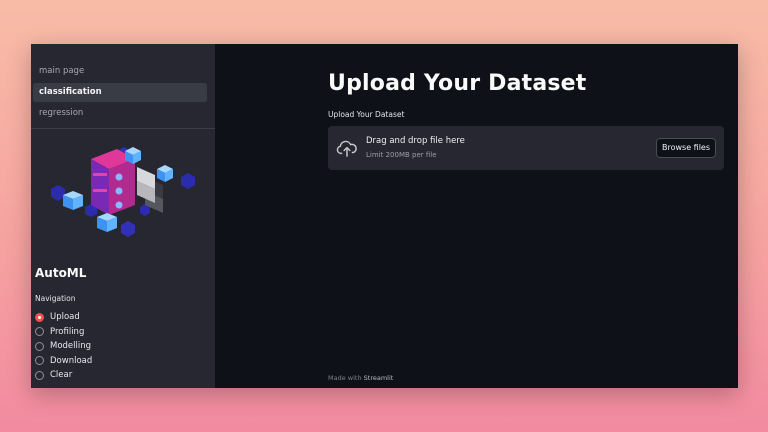 This screenshot has height=432, width=768. What do you see at coordinates (123, 128) in the screenshot?
I see `sidebar-divider` at bounding box center [123, 128].